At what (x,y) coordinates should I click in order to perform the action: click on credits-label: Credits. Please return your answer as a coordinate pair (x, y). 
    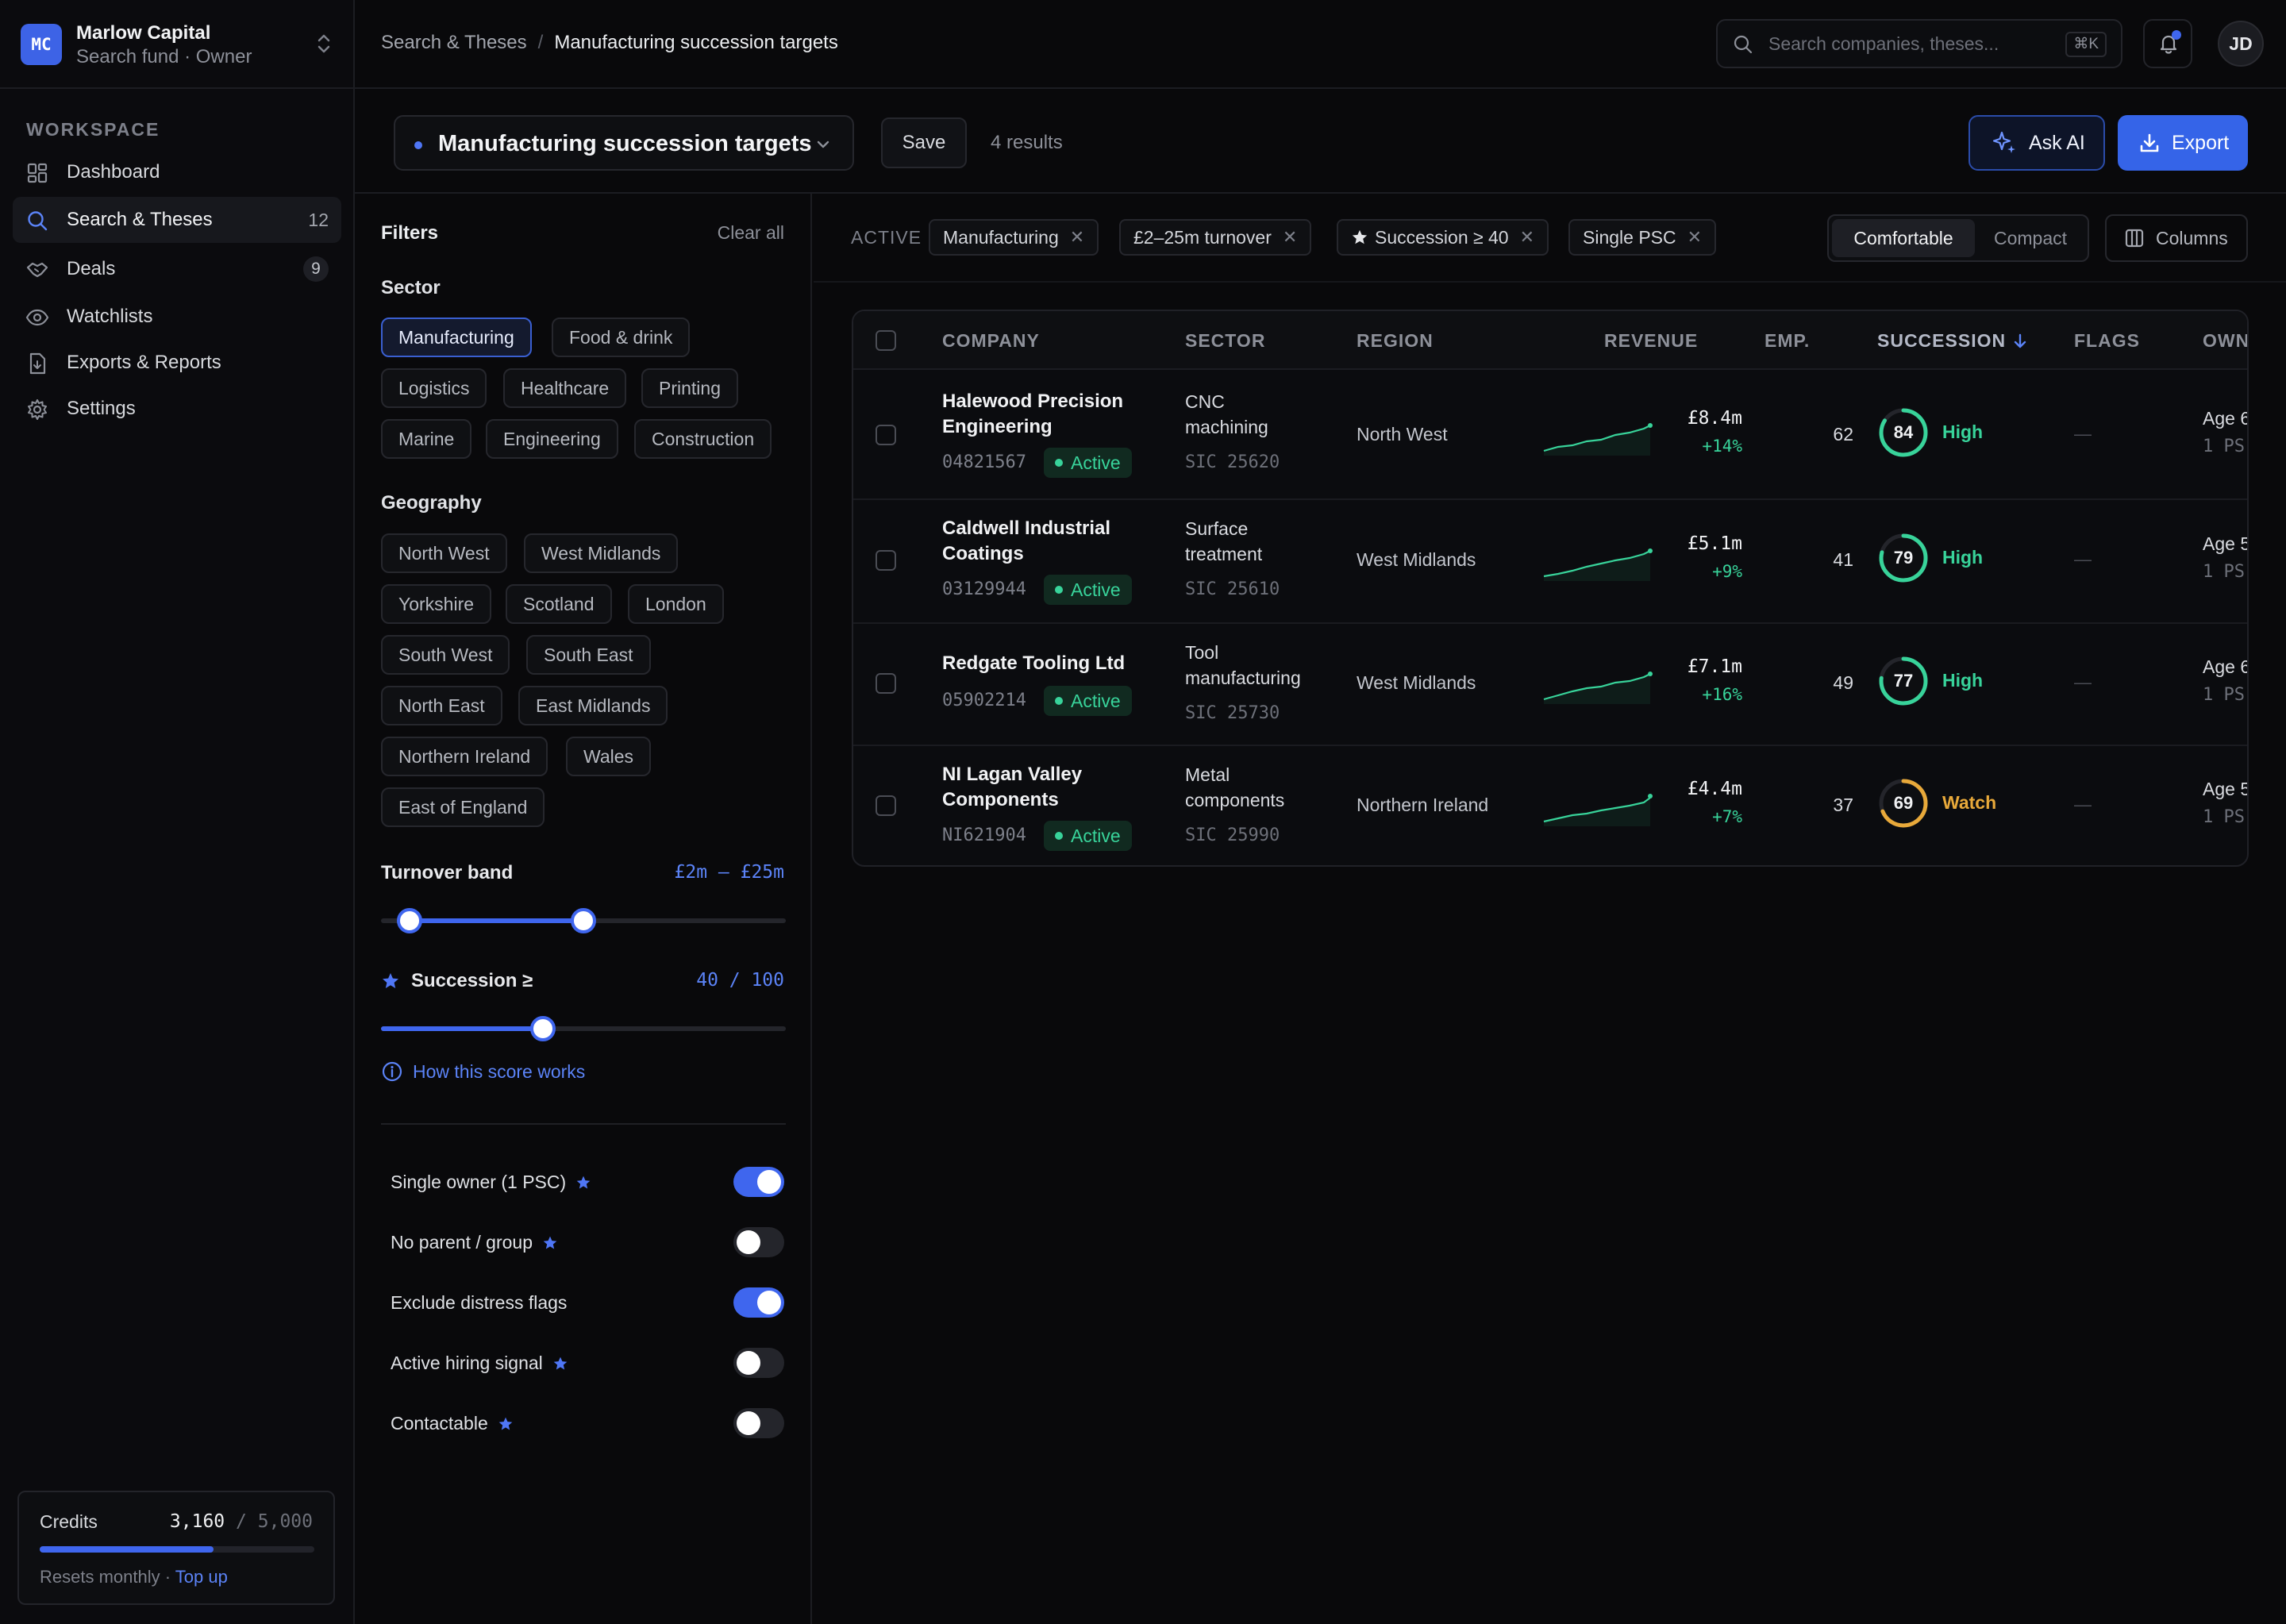
    Looking at the image, I should click on (69, 1521).